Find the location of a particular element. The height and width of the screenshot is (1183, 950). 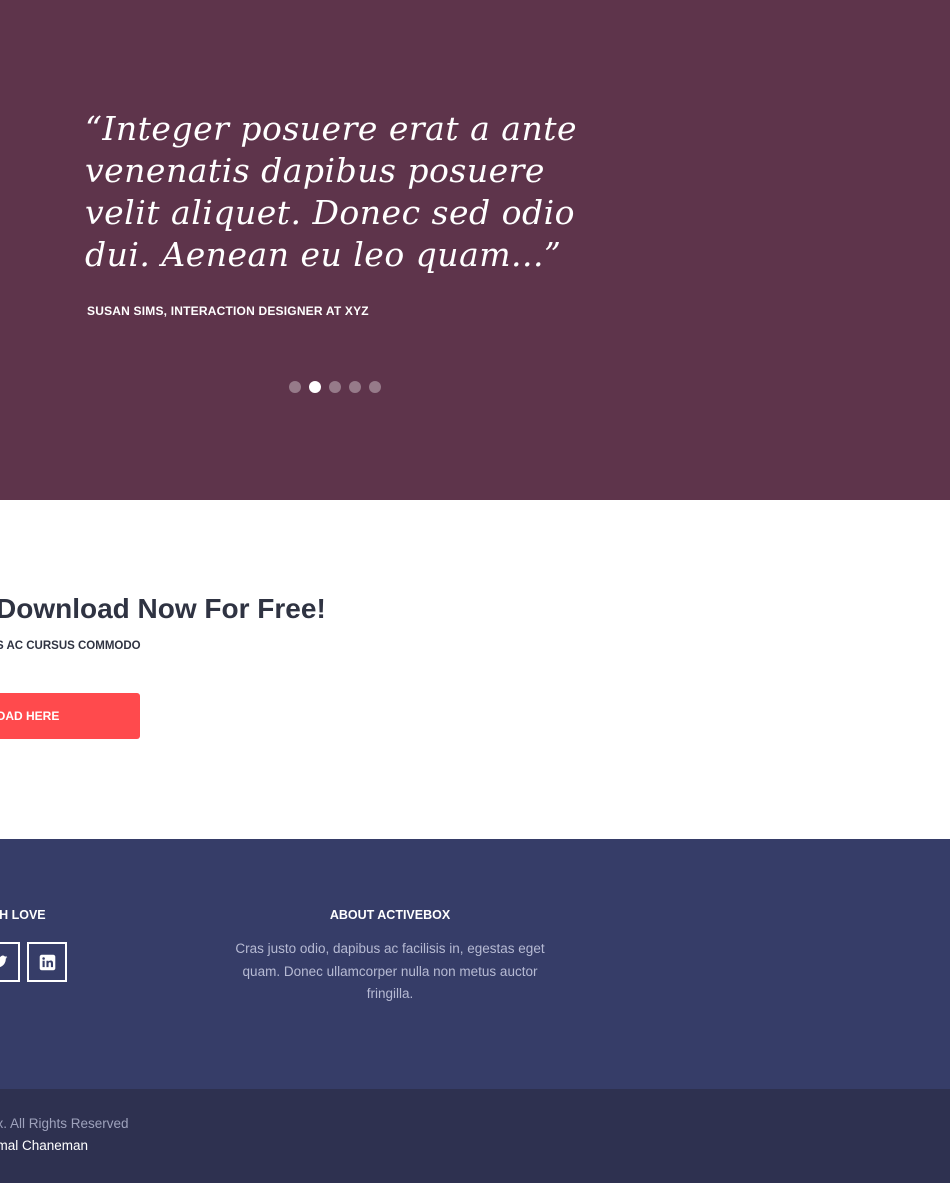

slider-pagination is located at coordinates (335, 387).